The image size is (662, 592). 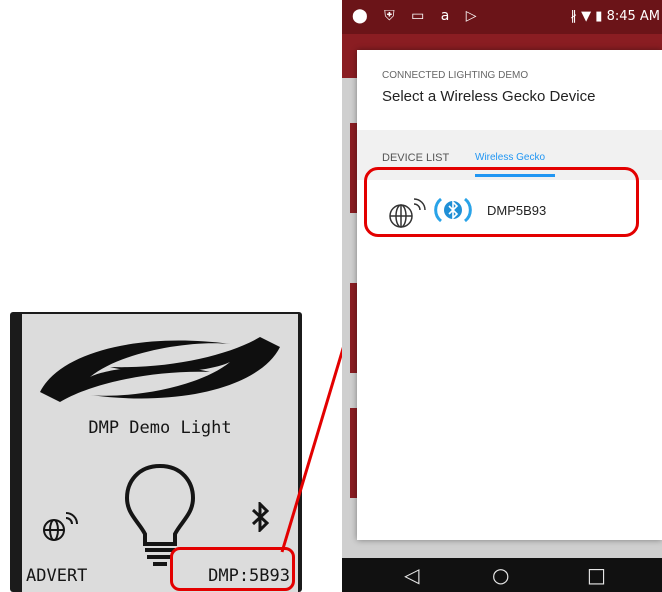 I want to click on home-icon: ○, so click(x=500, y=575).